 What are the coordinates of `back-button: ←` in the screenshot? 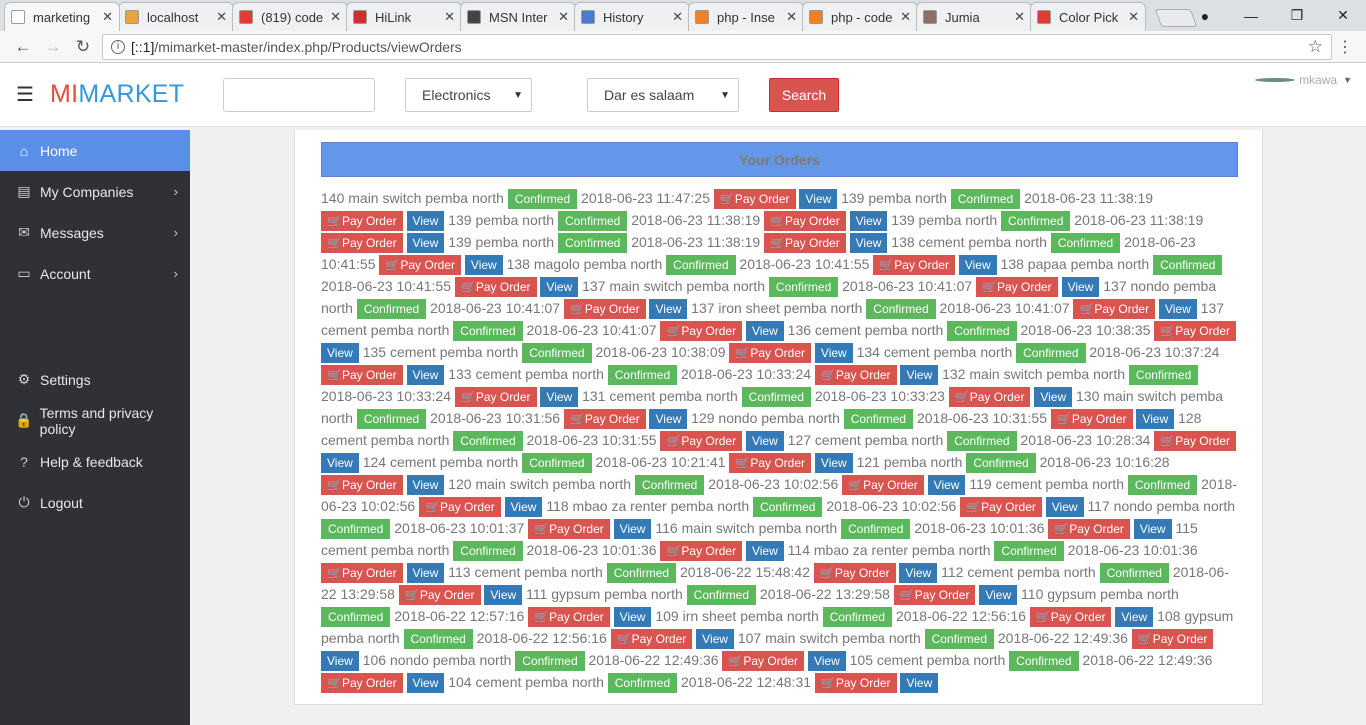 It's located at (23, 47).